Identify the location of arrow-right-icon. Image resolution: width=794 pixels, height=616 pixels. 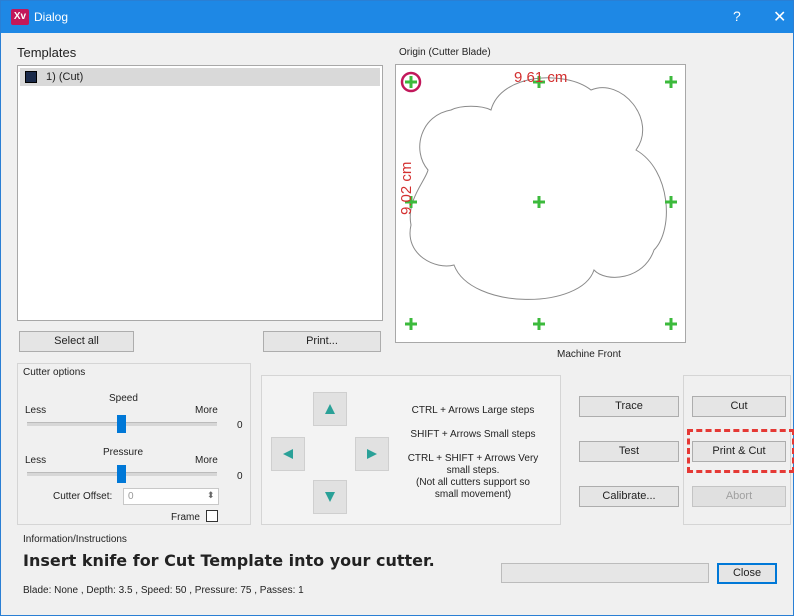
(372, 454).